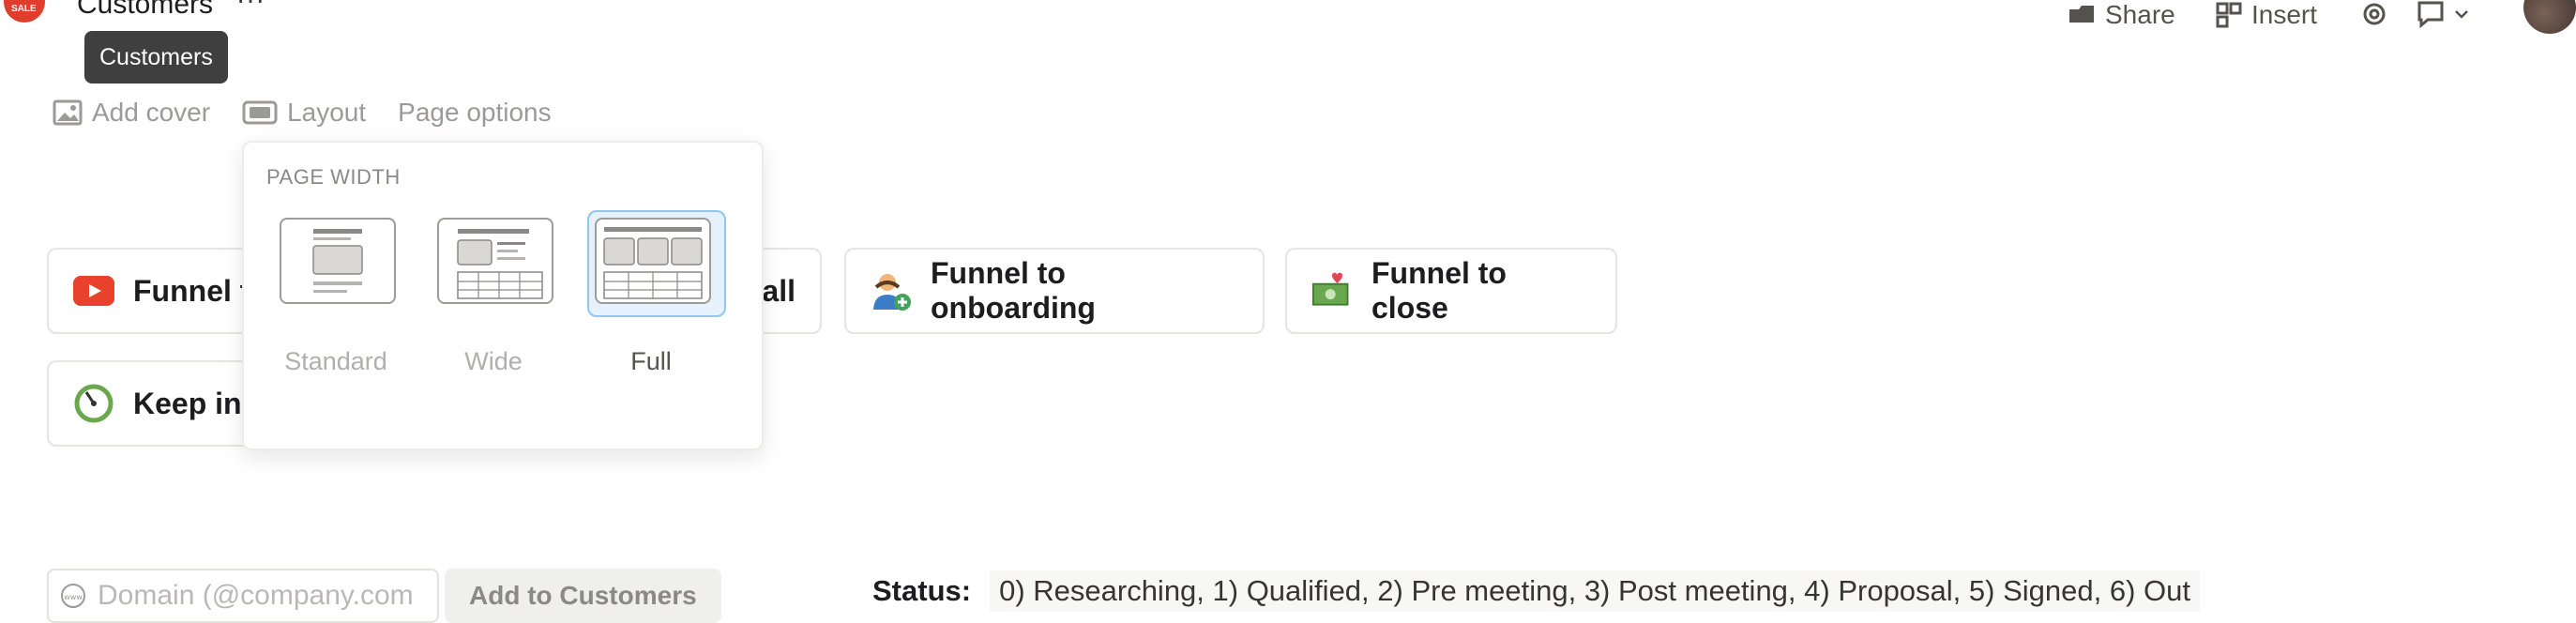 The width and height of the screenshot is (2576, 623). What do you see at coordinates (260, 113) in the screenshot?
I see `layout-icon` at bounding box center [260, 113].